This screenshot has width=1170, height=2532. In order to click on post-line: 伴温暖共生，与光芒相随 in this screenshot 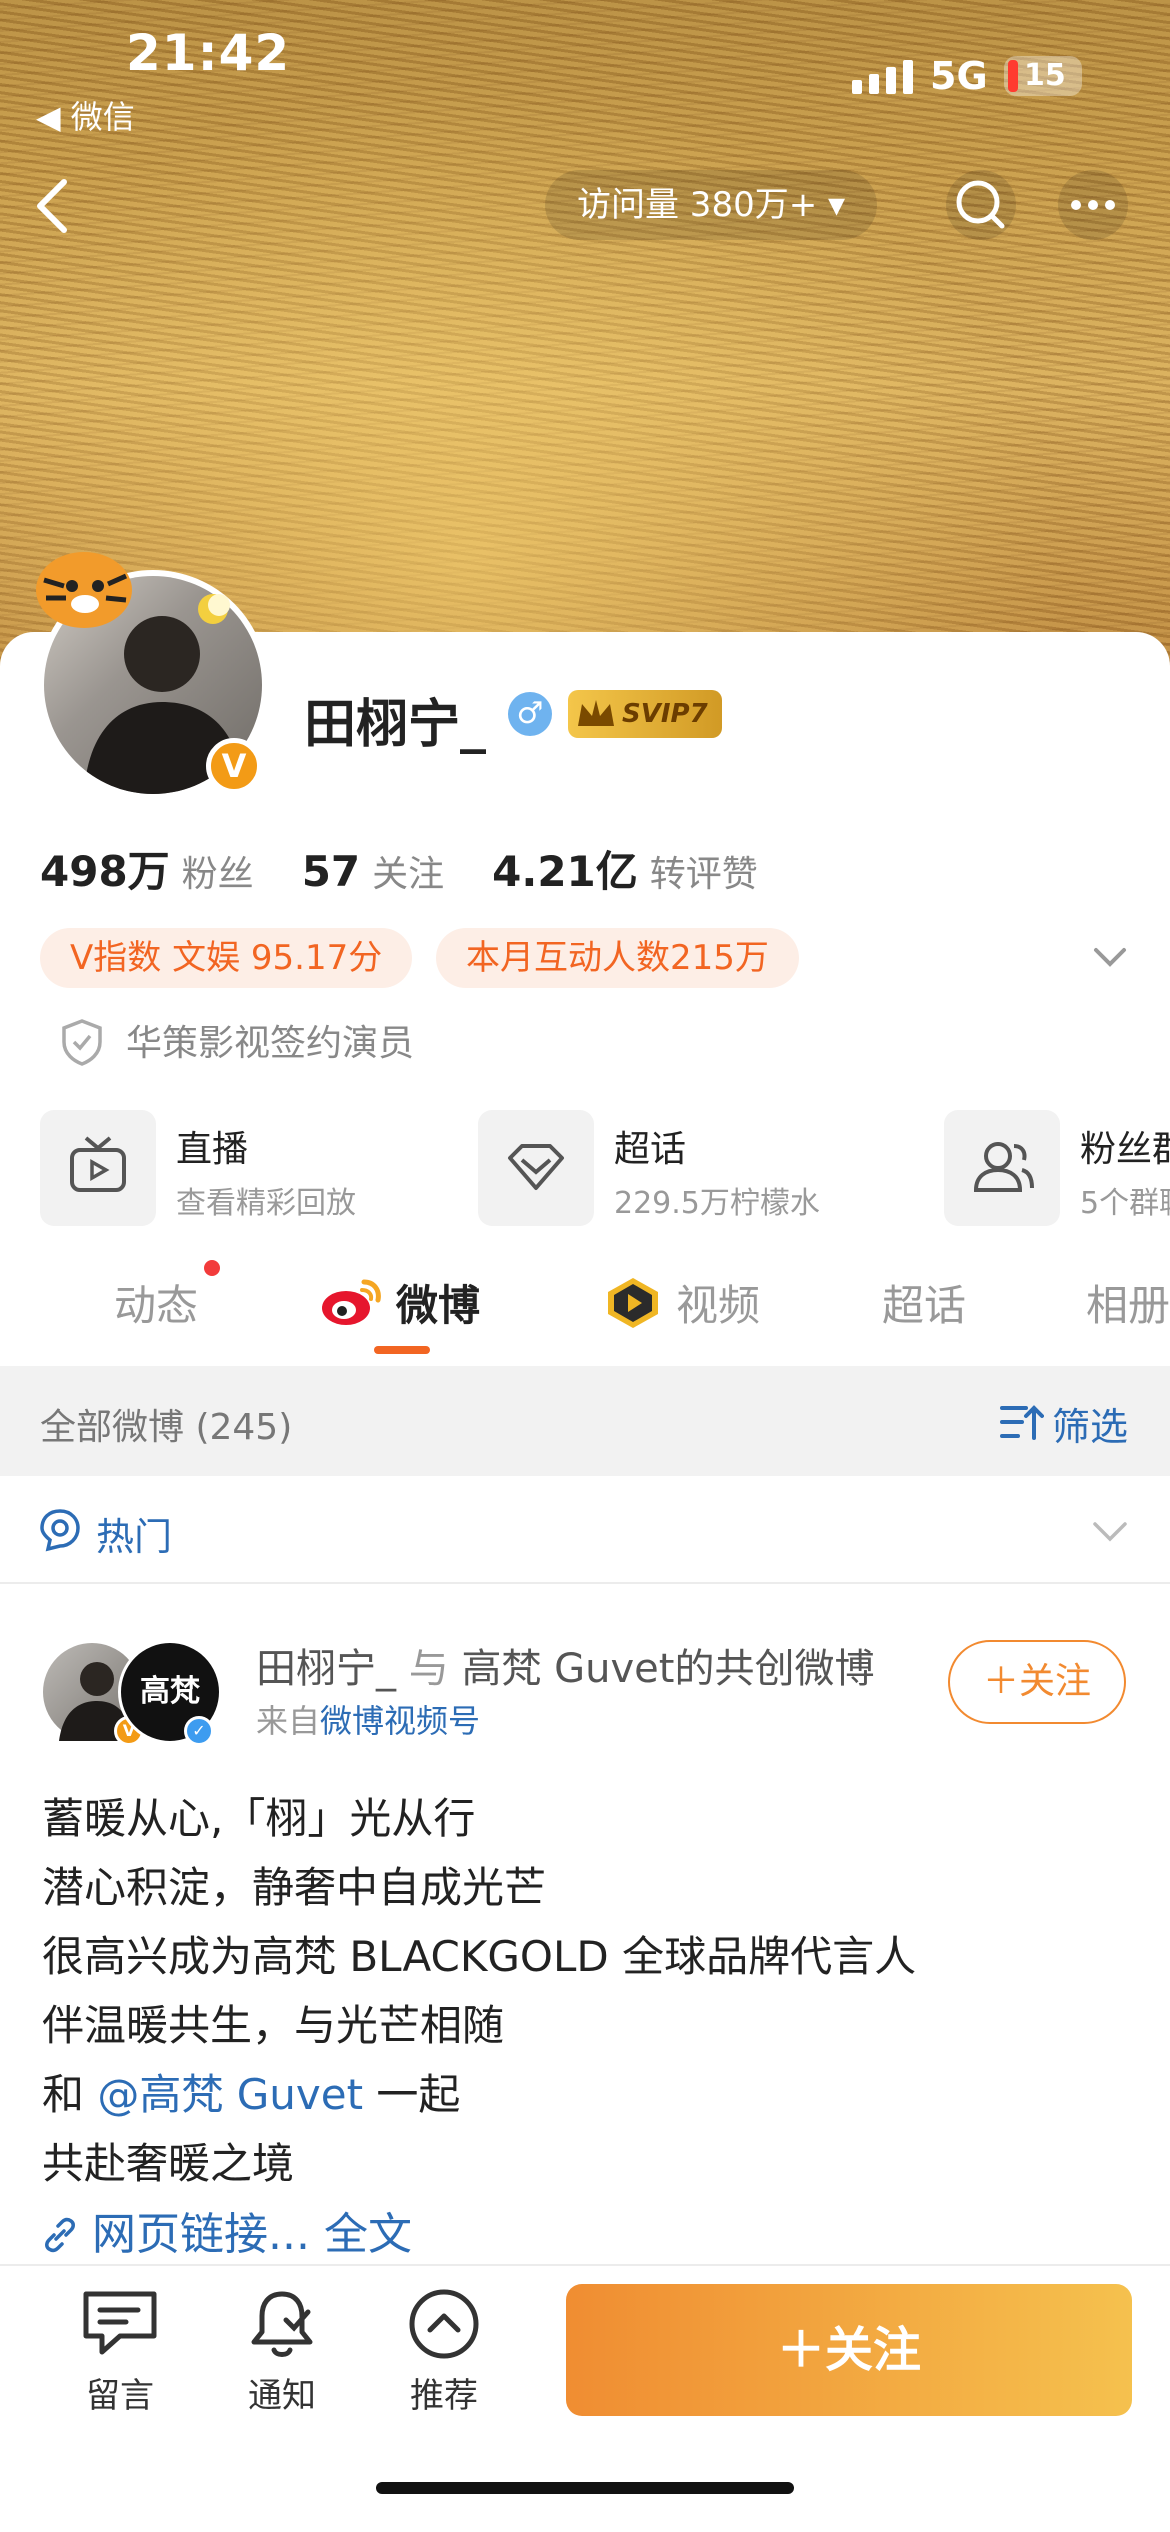, I will do `click(273, 2025)`.